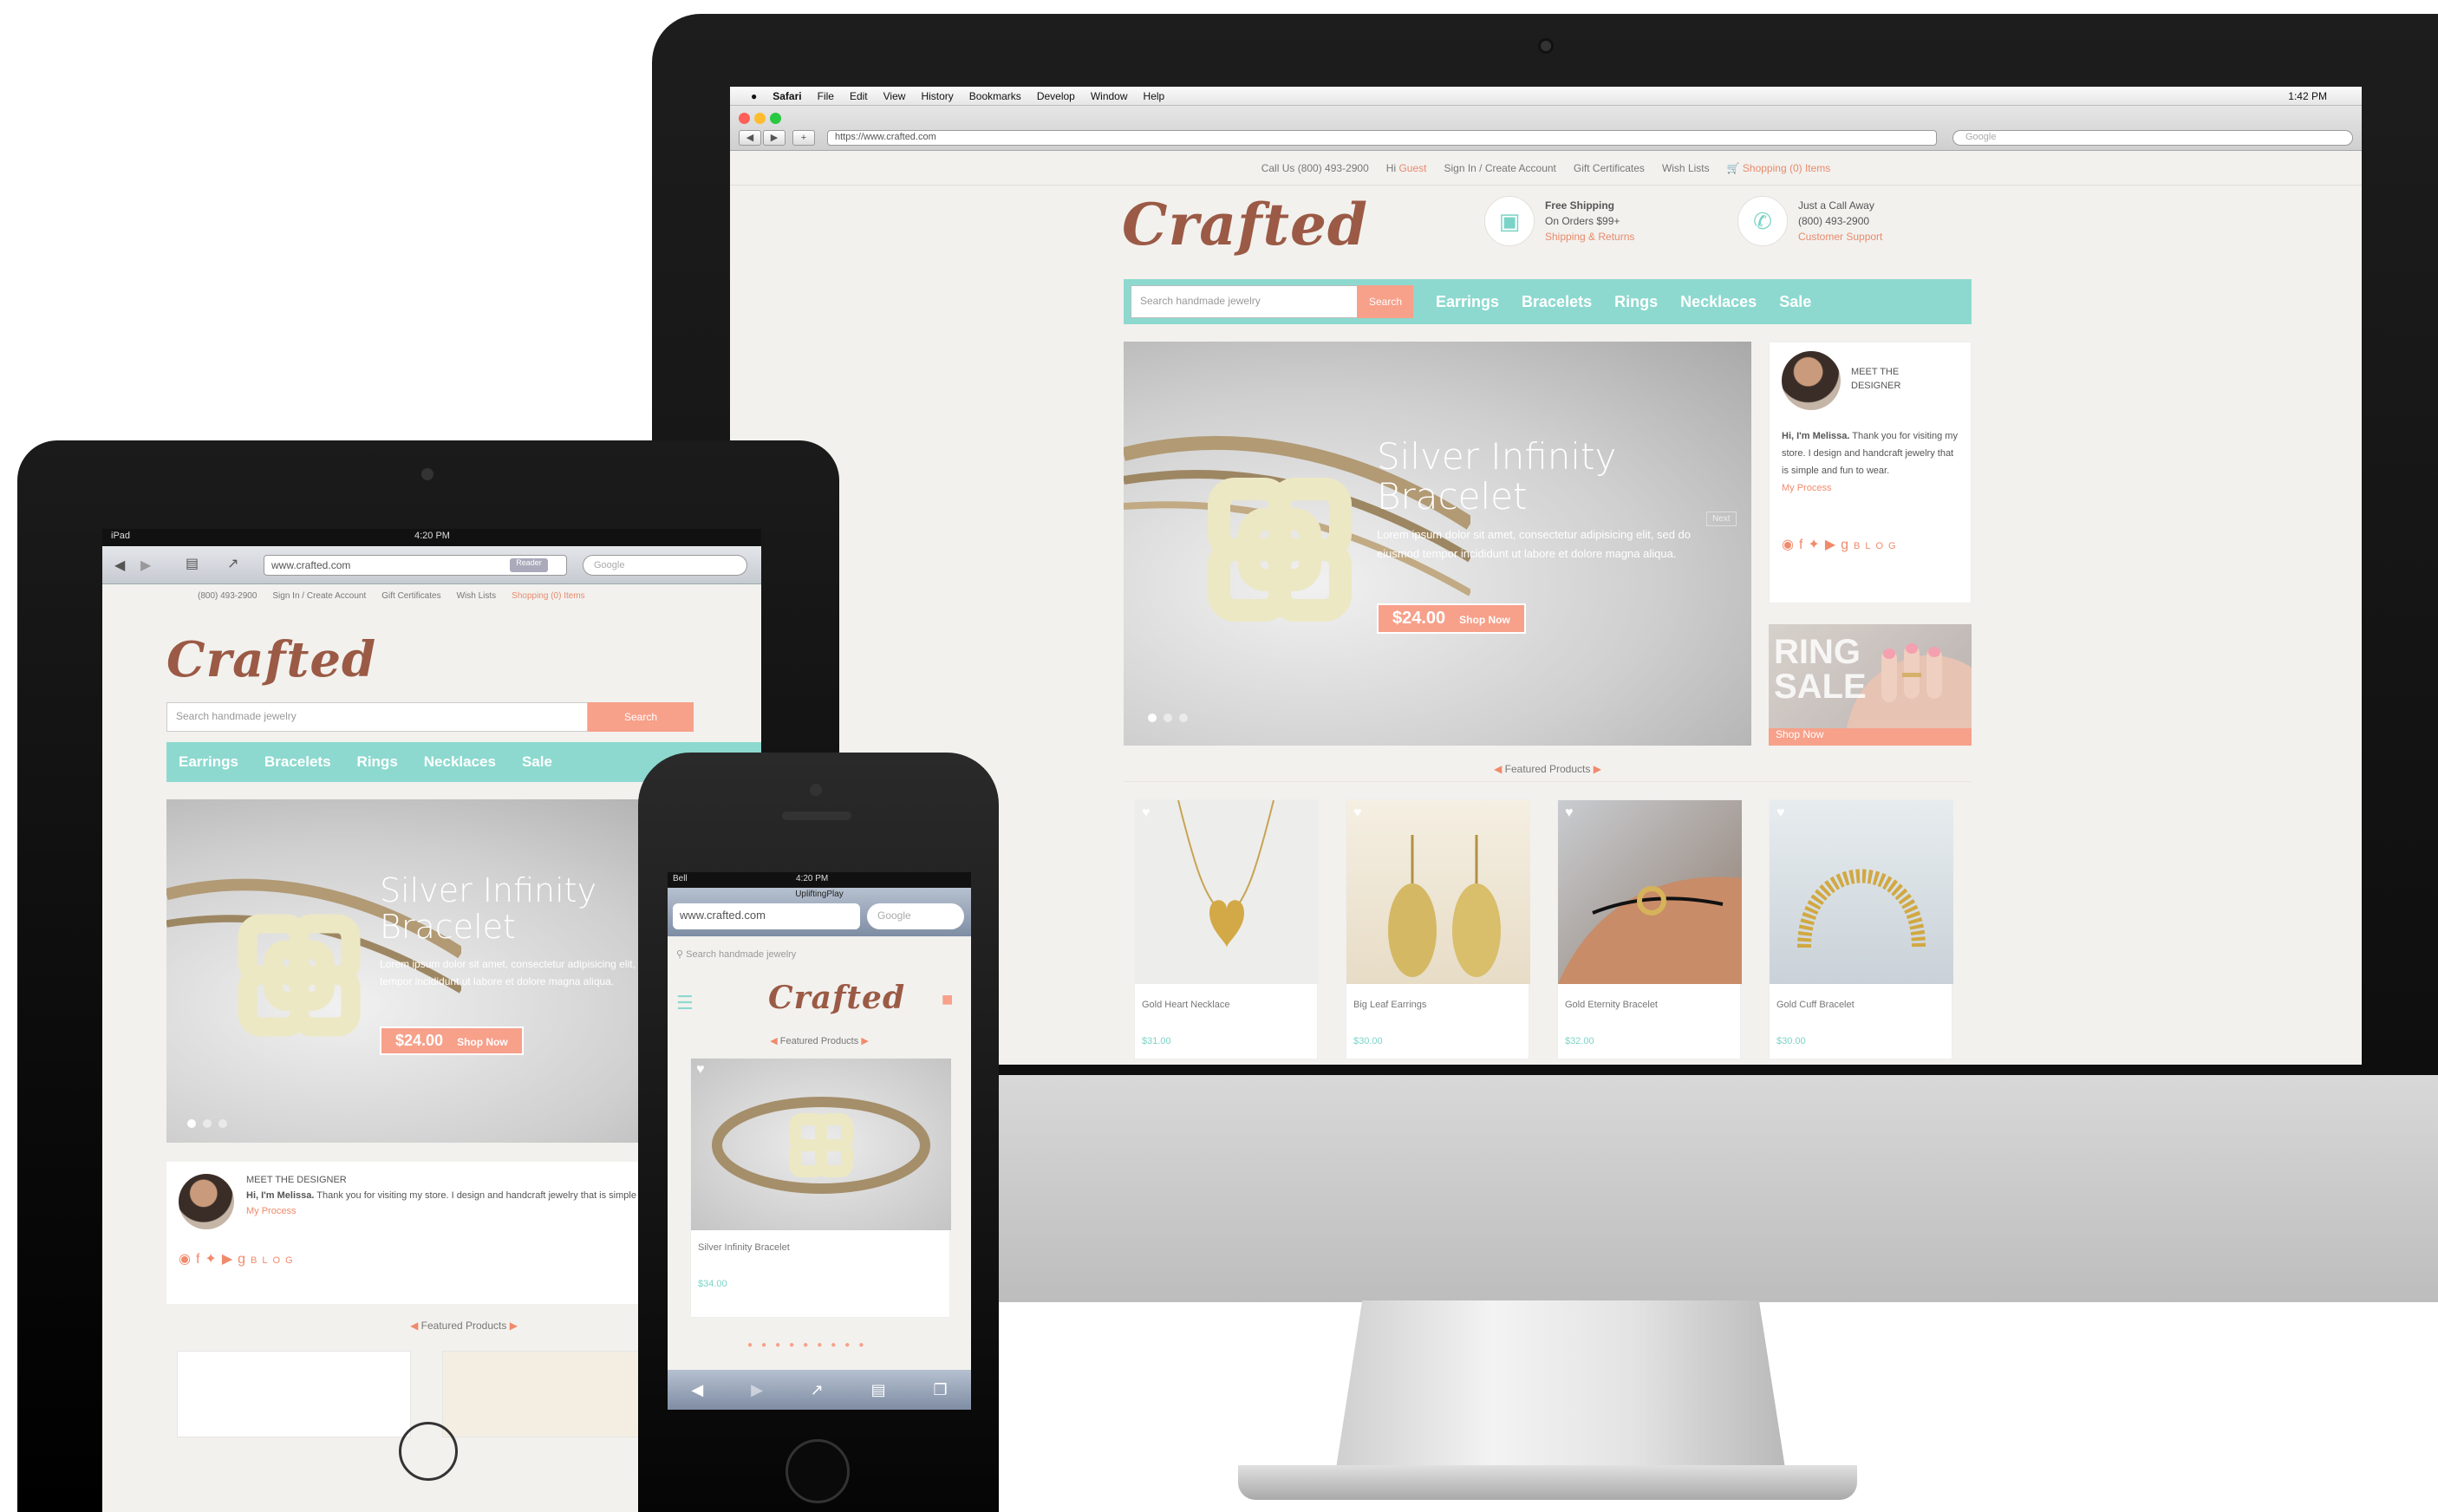 The height and width of the screenshot is (1512, 2438). What do you see at coordinates (894, 96) in the screenshot?
I see `menu-view: View` at bounding box center [894, 96].